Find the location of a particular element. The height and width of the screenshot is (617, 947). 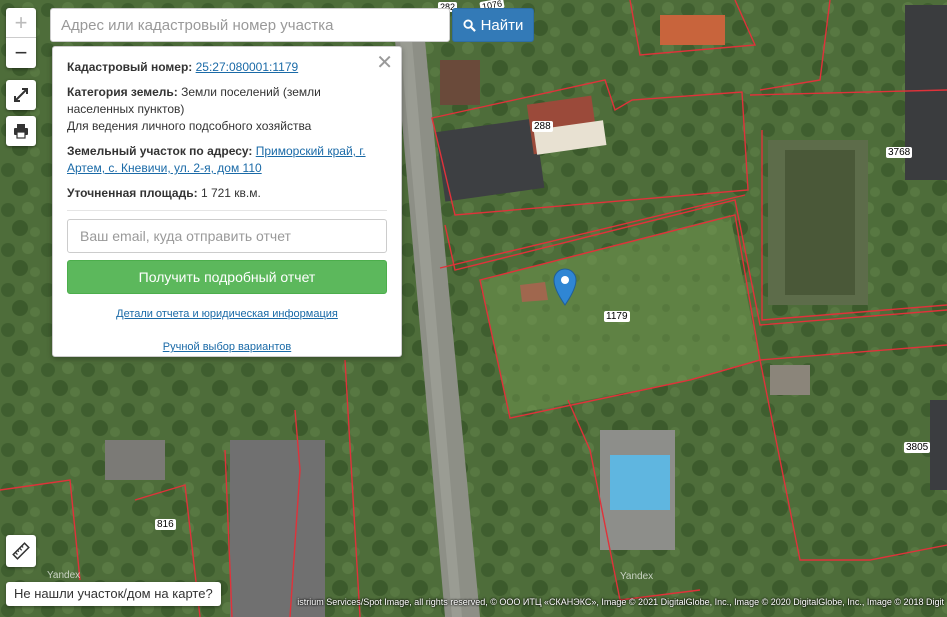

land-category-label: Категория земель: is located at coordinates (122, 92).